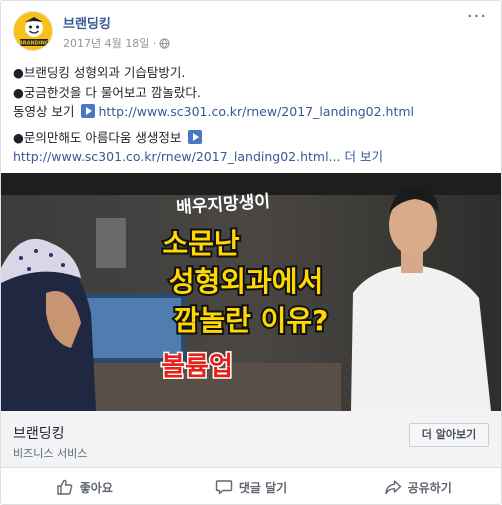 The image size is (502, 505). I want to click on thumbs-up-icon, so click(65, 487).